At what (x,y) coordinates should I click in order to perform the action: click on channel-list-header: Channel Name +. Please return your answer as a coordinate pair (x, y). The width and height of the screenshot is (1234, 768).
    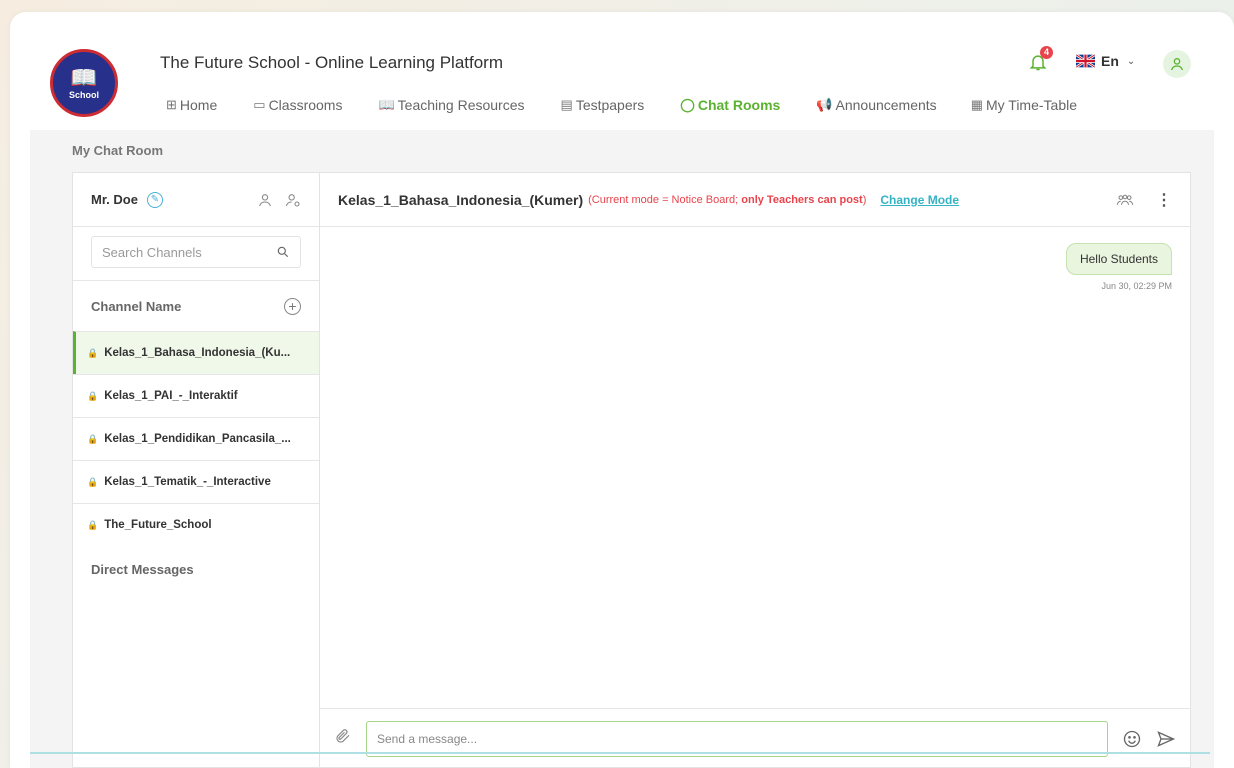
    Looking at the image, I should click on (196, 306).